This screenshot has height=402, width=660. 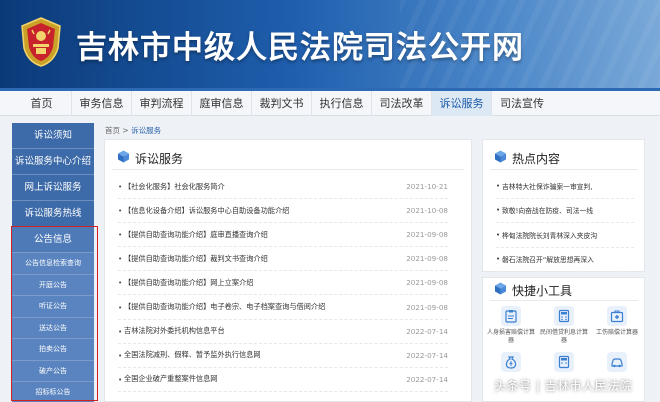 I want to click on list-item-title: 【提供自助查询功能介绍】网上立案介绍, so click(x=262, y=283).